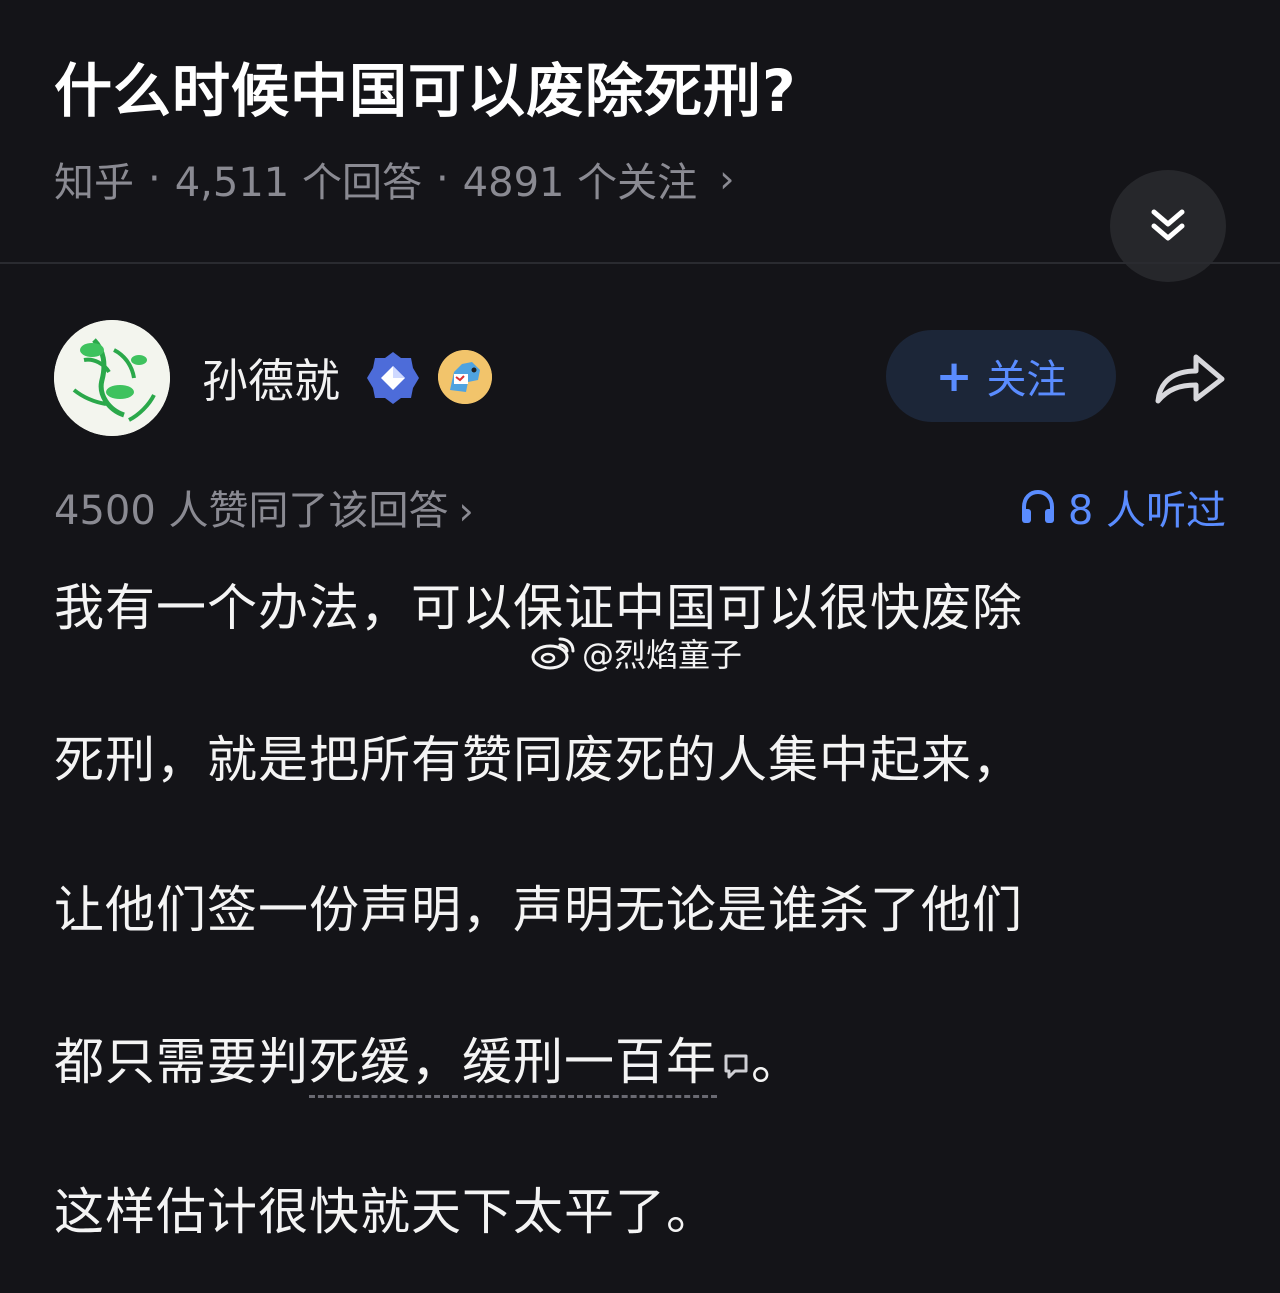  I want to click on listen-count: 8 人听过, so click(1146, 511).